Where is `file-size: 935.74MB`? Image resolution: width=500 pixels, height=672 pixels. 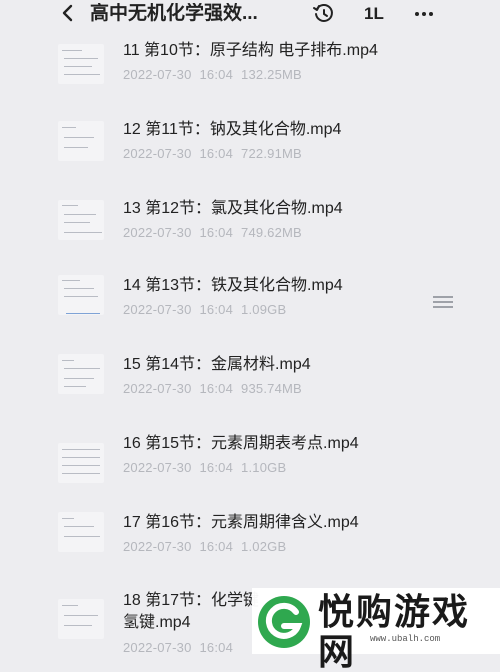 file-size: 935.74MB is located at coordinates (271, 388).